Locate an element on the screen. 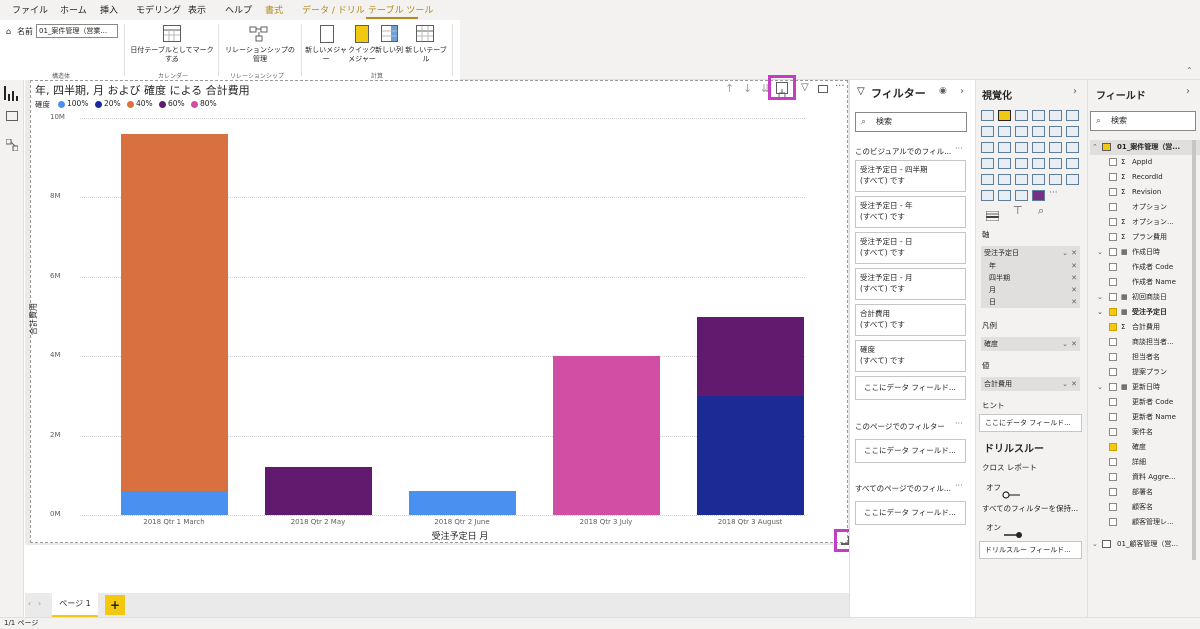 The width and height of the screenshot is (1200, 629). page-tab-1: ページ 1 is located at coordinates (75, 605).